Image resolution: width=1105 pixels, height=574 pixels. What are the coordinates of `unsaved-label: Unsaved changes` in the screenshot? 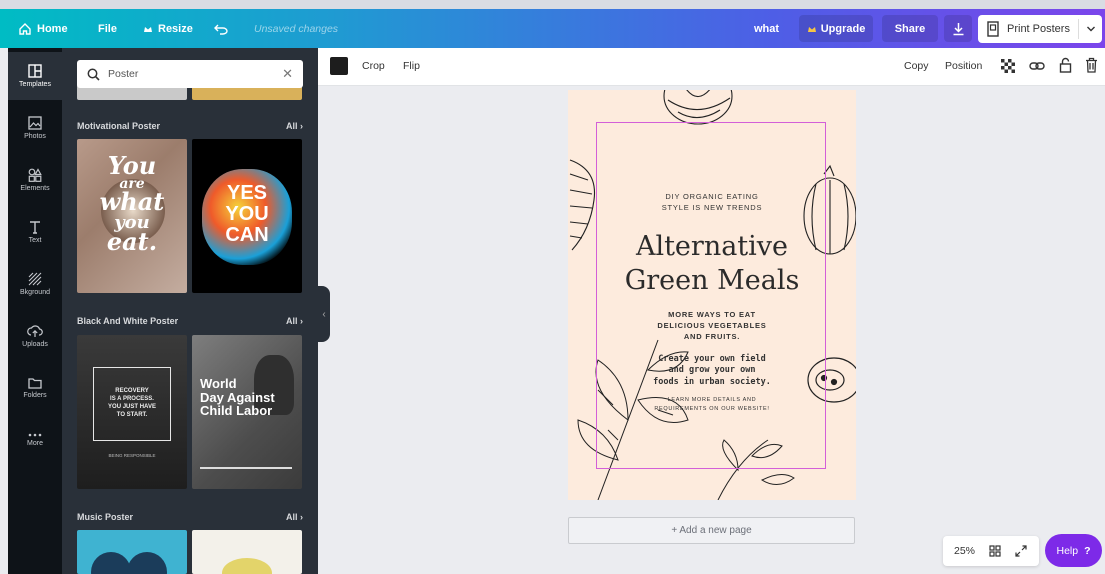 It's located at (296, 28).